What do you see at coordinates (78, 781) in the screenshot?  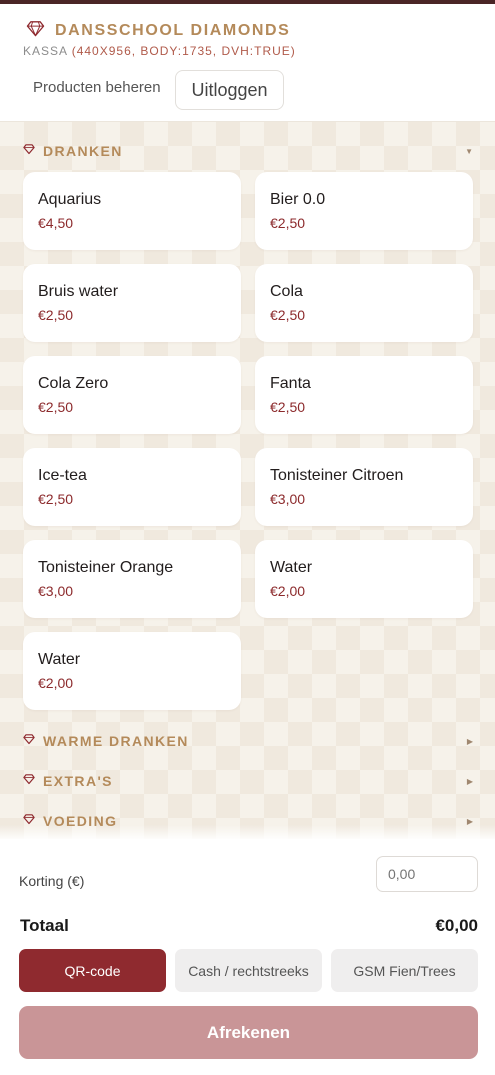 I see `category-label: EXTRA'S` at bounding box center [78, 781].